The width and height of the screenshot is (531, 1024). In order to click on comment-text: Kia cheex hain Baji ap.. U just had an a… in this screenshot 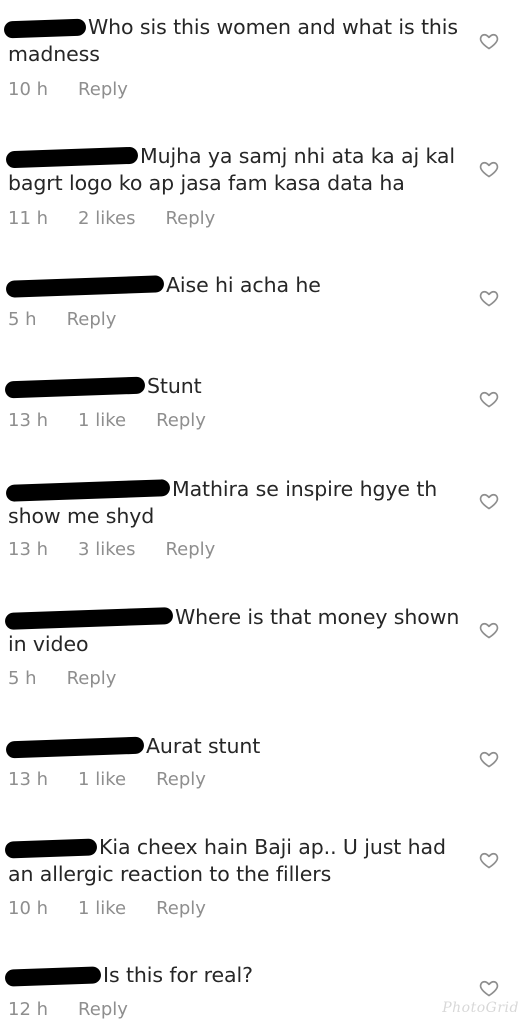, I will do `click(238, 861)`.